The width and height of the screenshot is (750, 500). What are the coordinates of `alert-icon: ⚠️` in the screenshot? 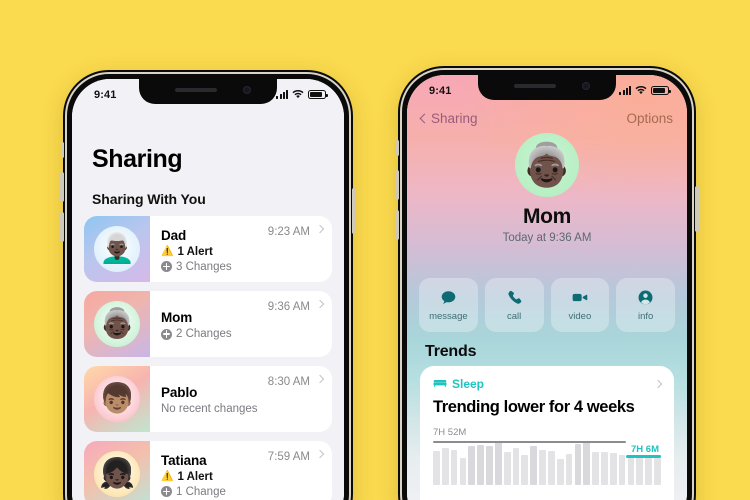 It's located at (167, 476).